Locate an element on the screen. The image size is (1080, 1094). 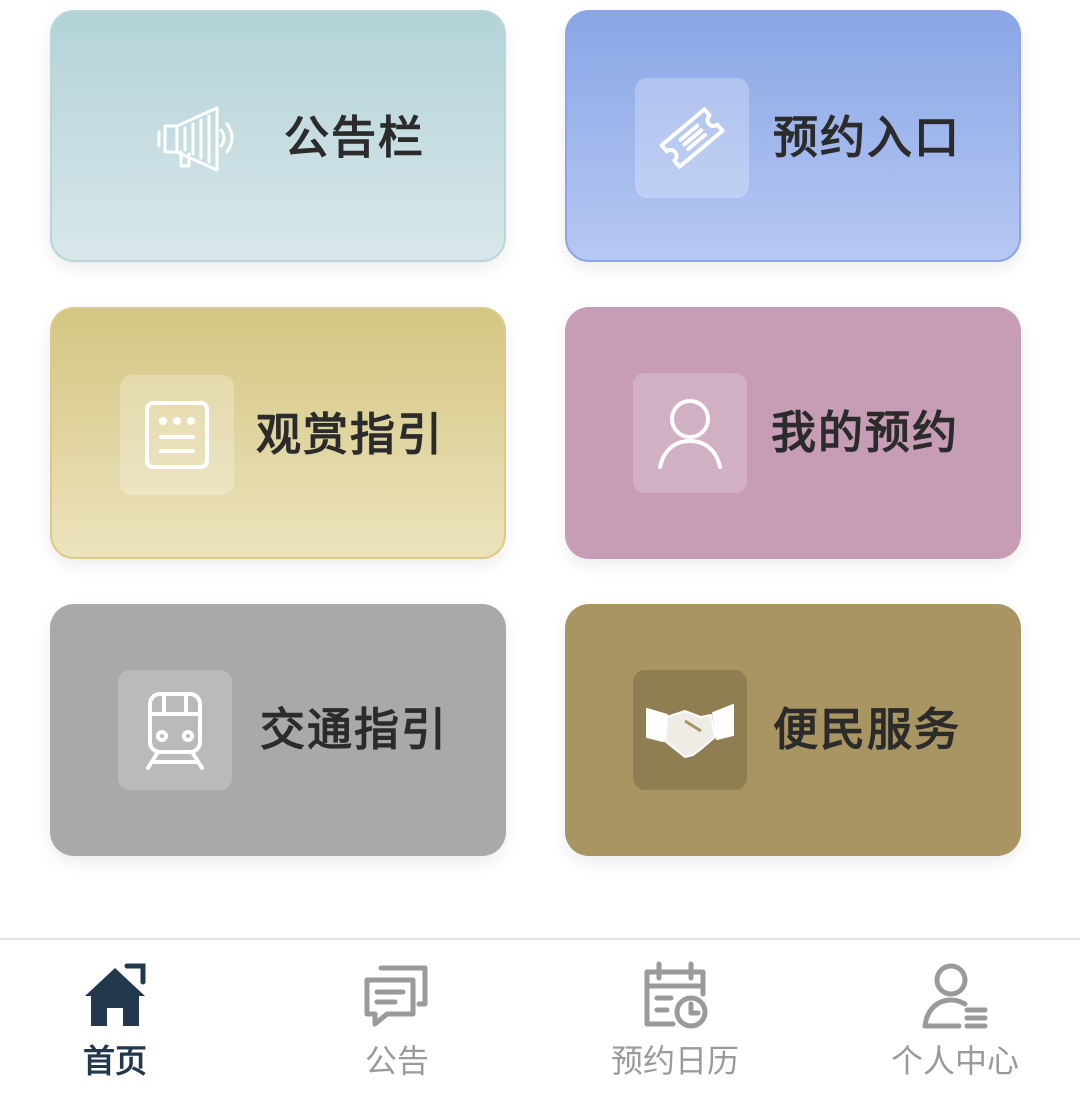
bottom-tab-bar: 首页 公告 预约日历 个人中心 is located at coordinates (540, 1016).